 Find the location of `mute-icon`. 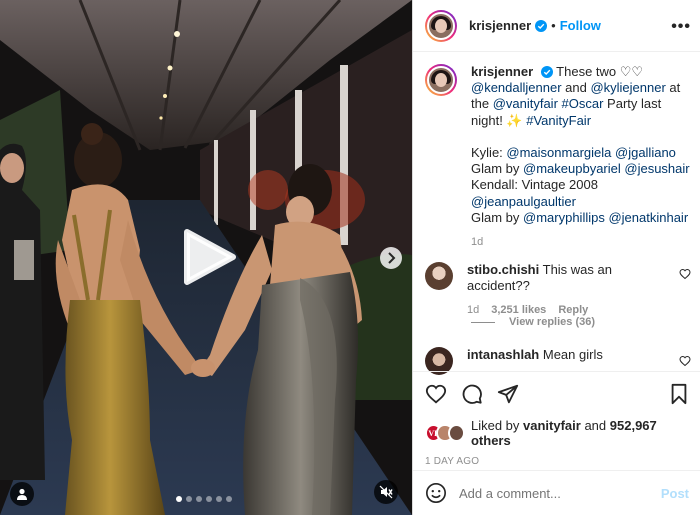

mute-icon is located at coordinates (386, 492).